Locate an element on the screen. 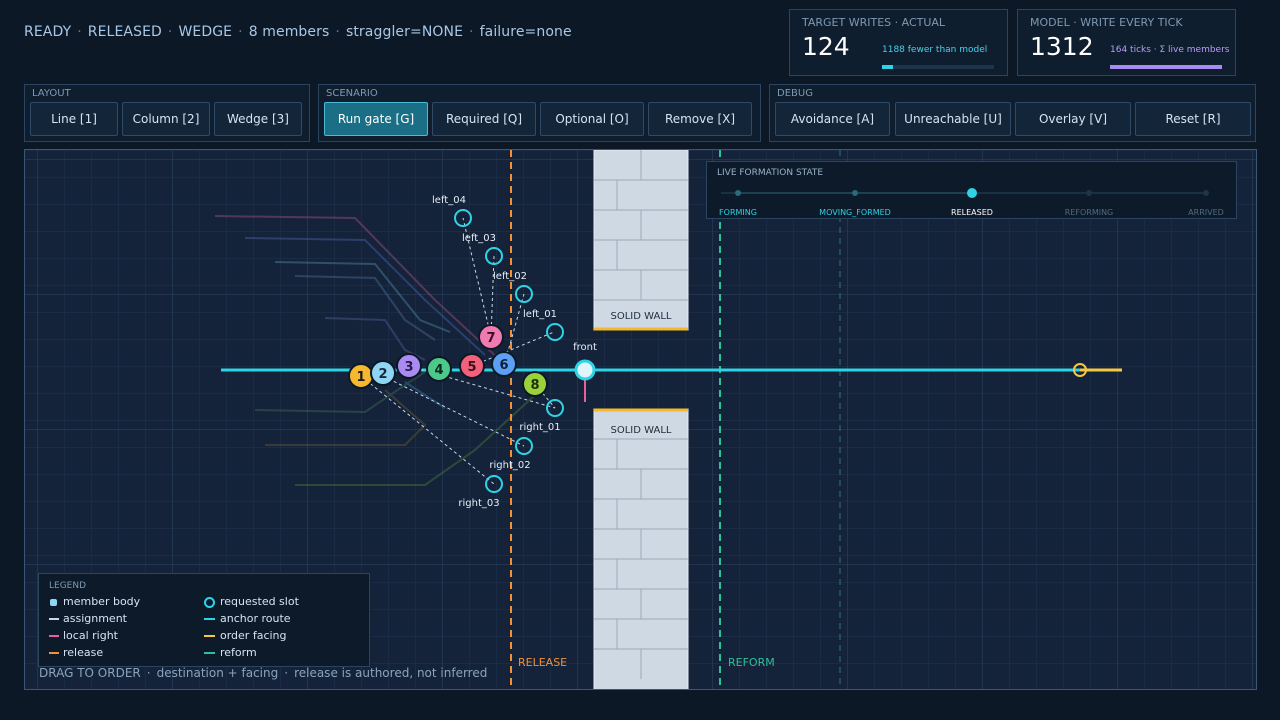 The height and width of the screenshot is (720, 1280). target-writes-track is located at coordinates (938, 67).